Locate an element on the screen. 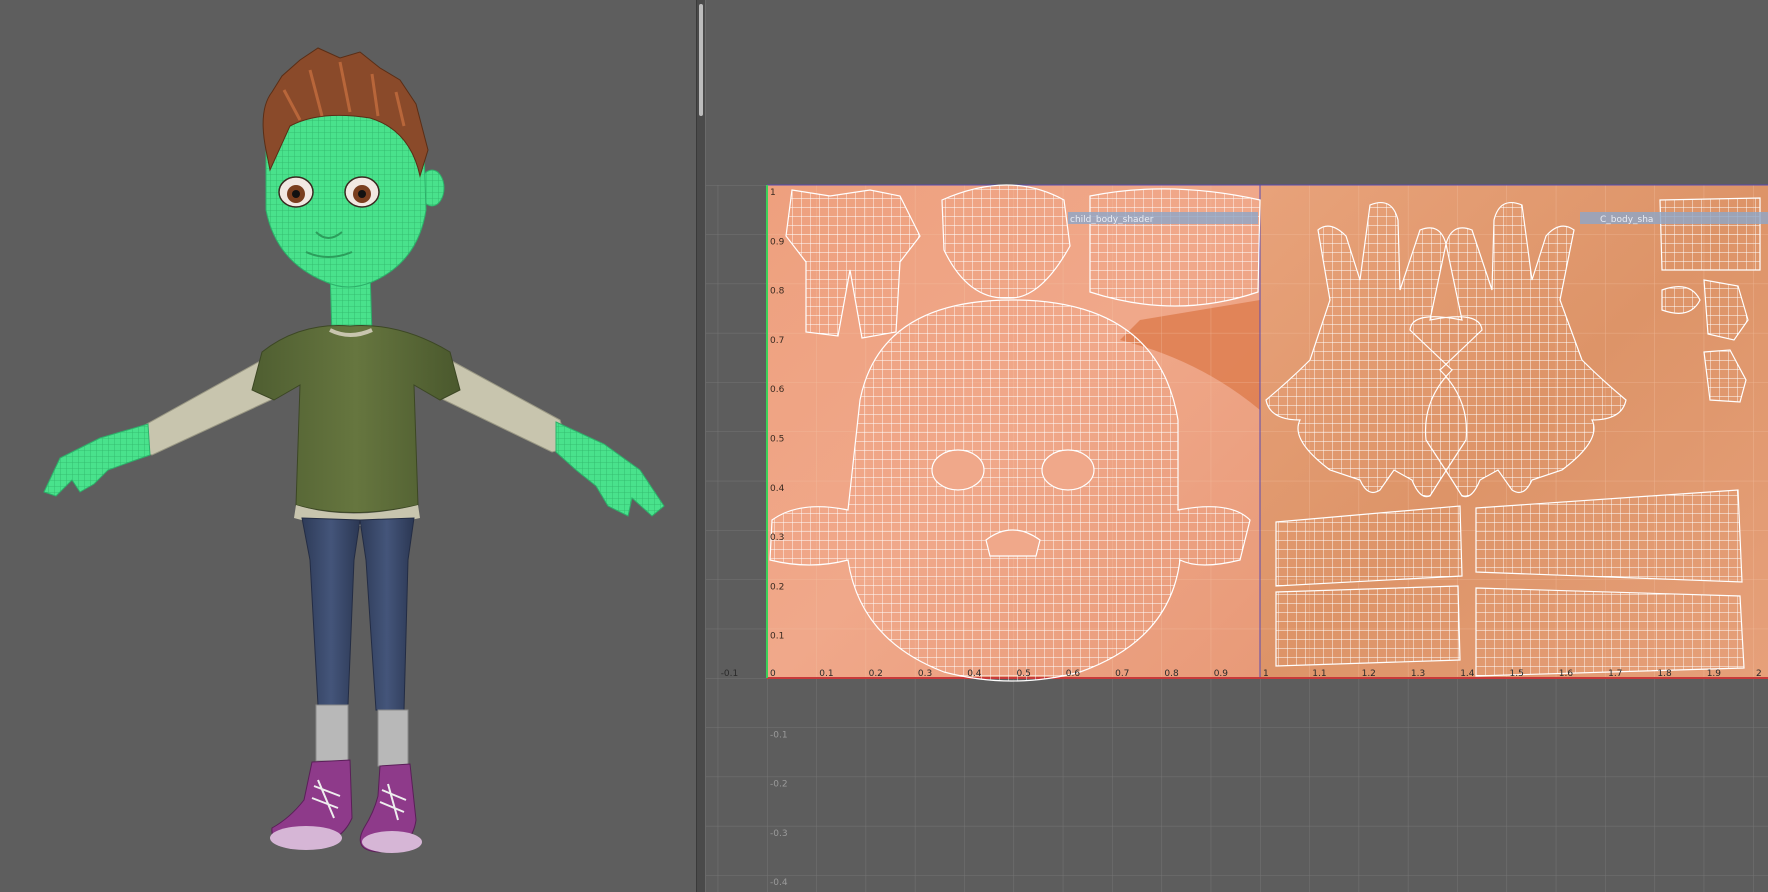 The image size is (1768, 892). v-tick-label: -0.2 is located at coordinates (779, 785).